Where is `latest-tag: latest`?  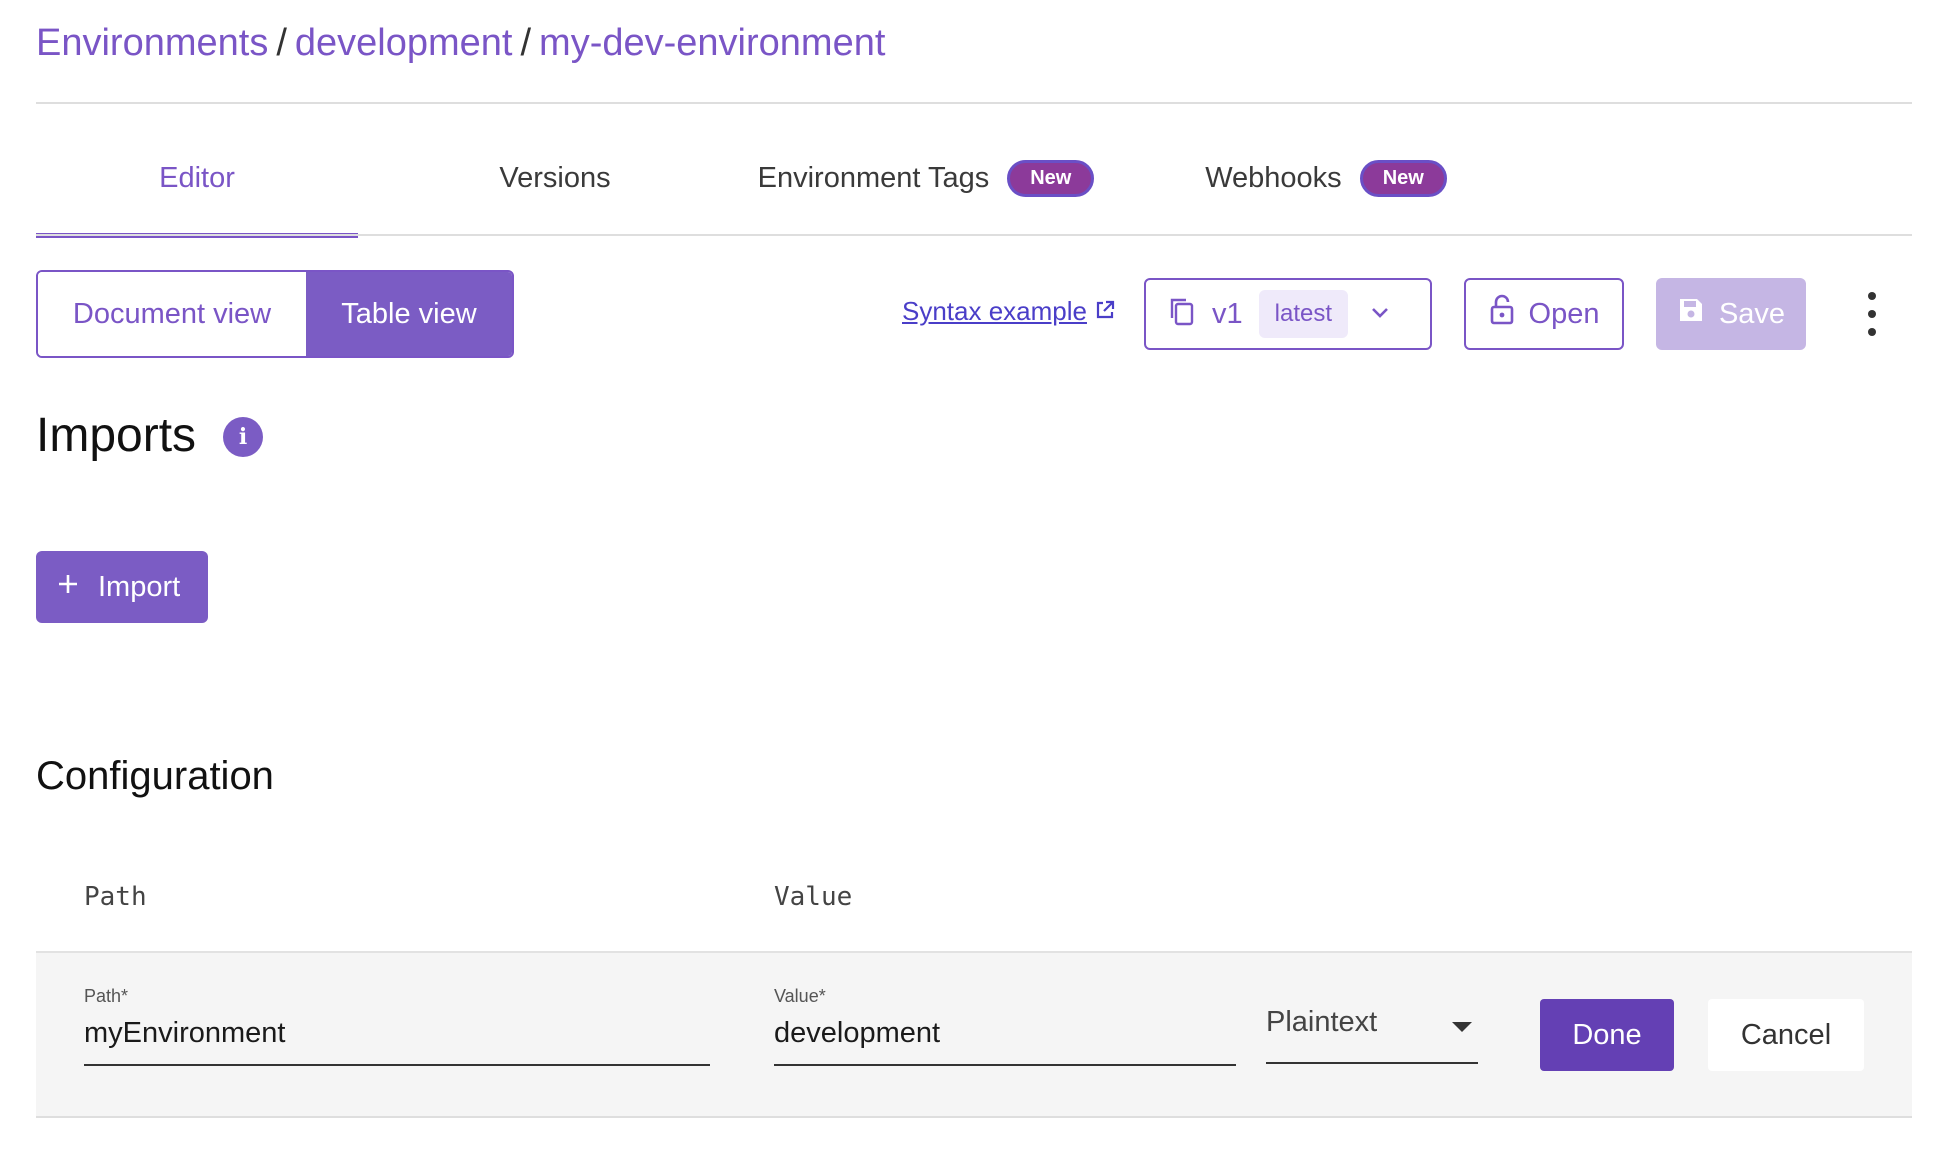
latest-tag: latest is located at coordinates (1303, 314).